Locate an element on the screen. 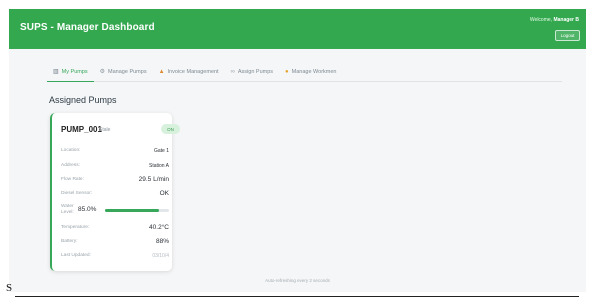  tab-manage-workmen: ● Manage Workmen is located at coordinates (310, 74).